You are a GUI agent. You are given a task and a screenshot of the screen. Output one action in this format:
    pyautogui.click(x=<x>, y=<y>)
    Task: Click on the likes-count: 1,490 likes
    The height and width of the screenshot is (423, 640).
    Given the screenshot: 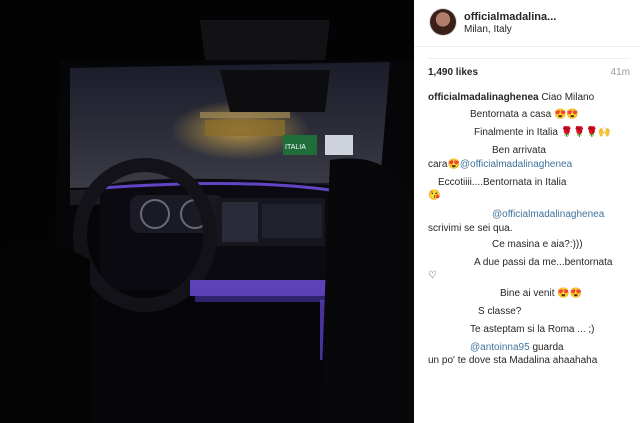 What is the action you would take?
    pyautogui.click(x=453, y=72)
    